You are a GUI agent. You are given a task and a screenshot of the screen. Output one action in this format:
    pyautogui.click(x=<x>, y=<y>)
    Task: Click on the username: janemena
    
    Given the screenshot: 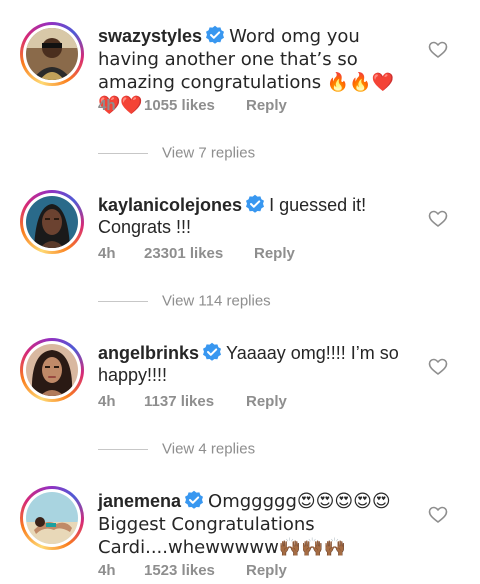 What is the action you would take?
    pyautogui.click(x=139, y=501)
    